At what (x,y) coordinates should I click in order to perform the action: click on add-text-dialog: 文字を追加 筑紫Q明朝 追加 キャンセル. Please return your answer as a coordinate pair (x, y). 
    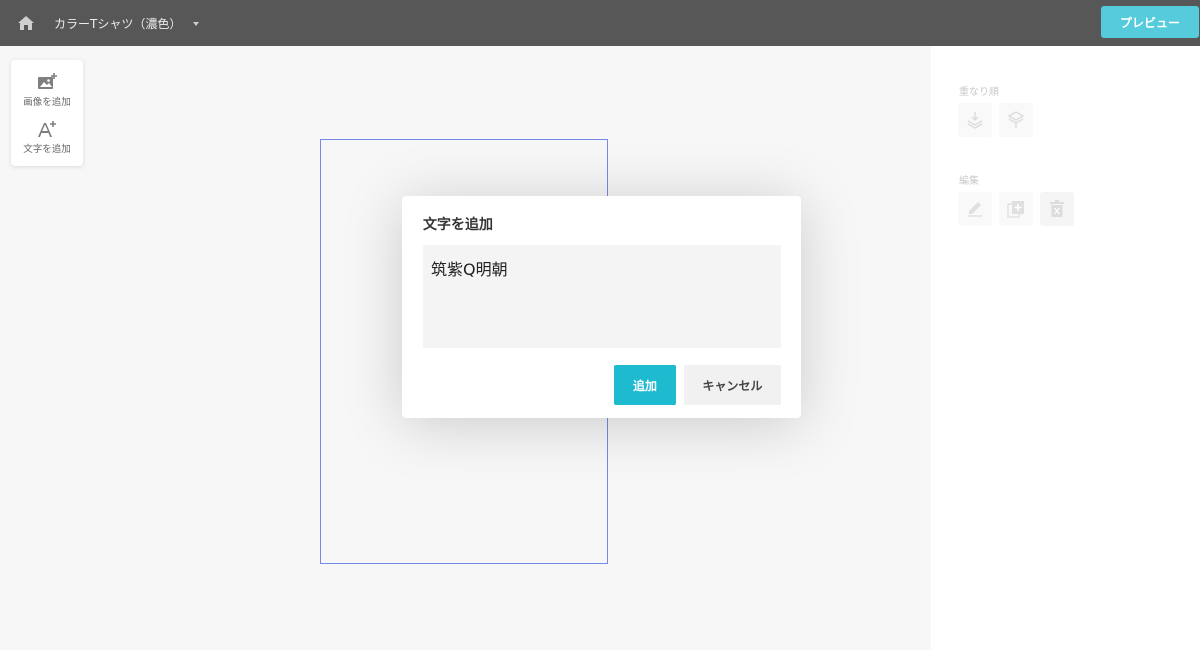
    Looking at the image, I should click on (601, 307).